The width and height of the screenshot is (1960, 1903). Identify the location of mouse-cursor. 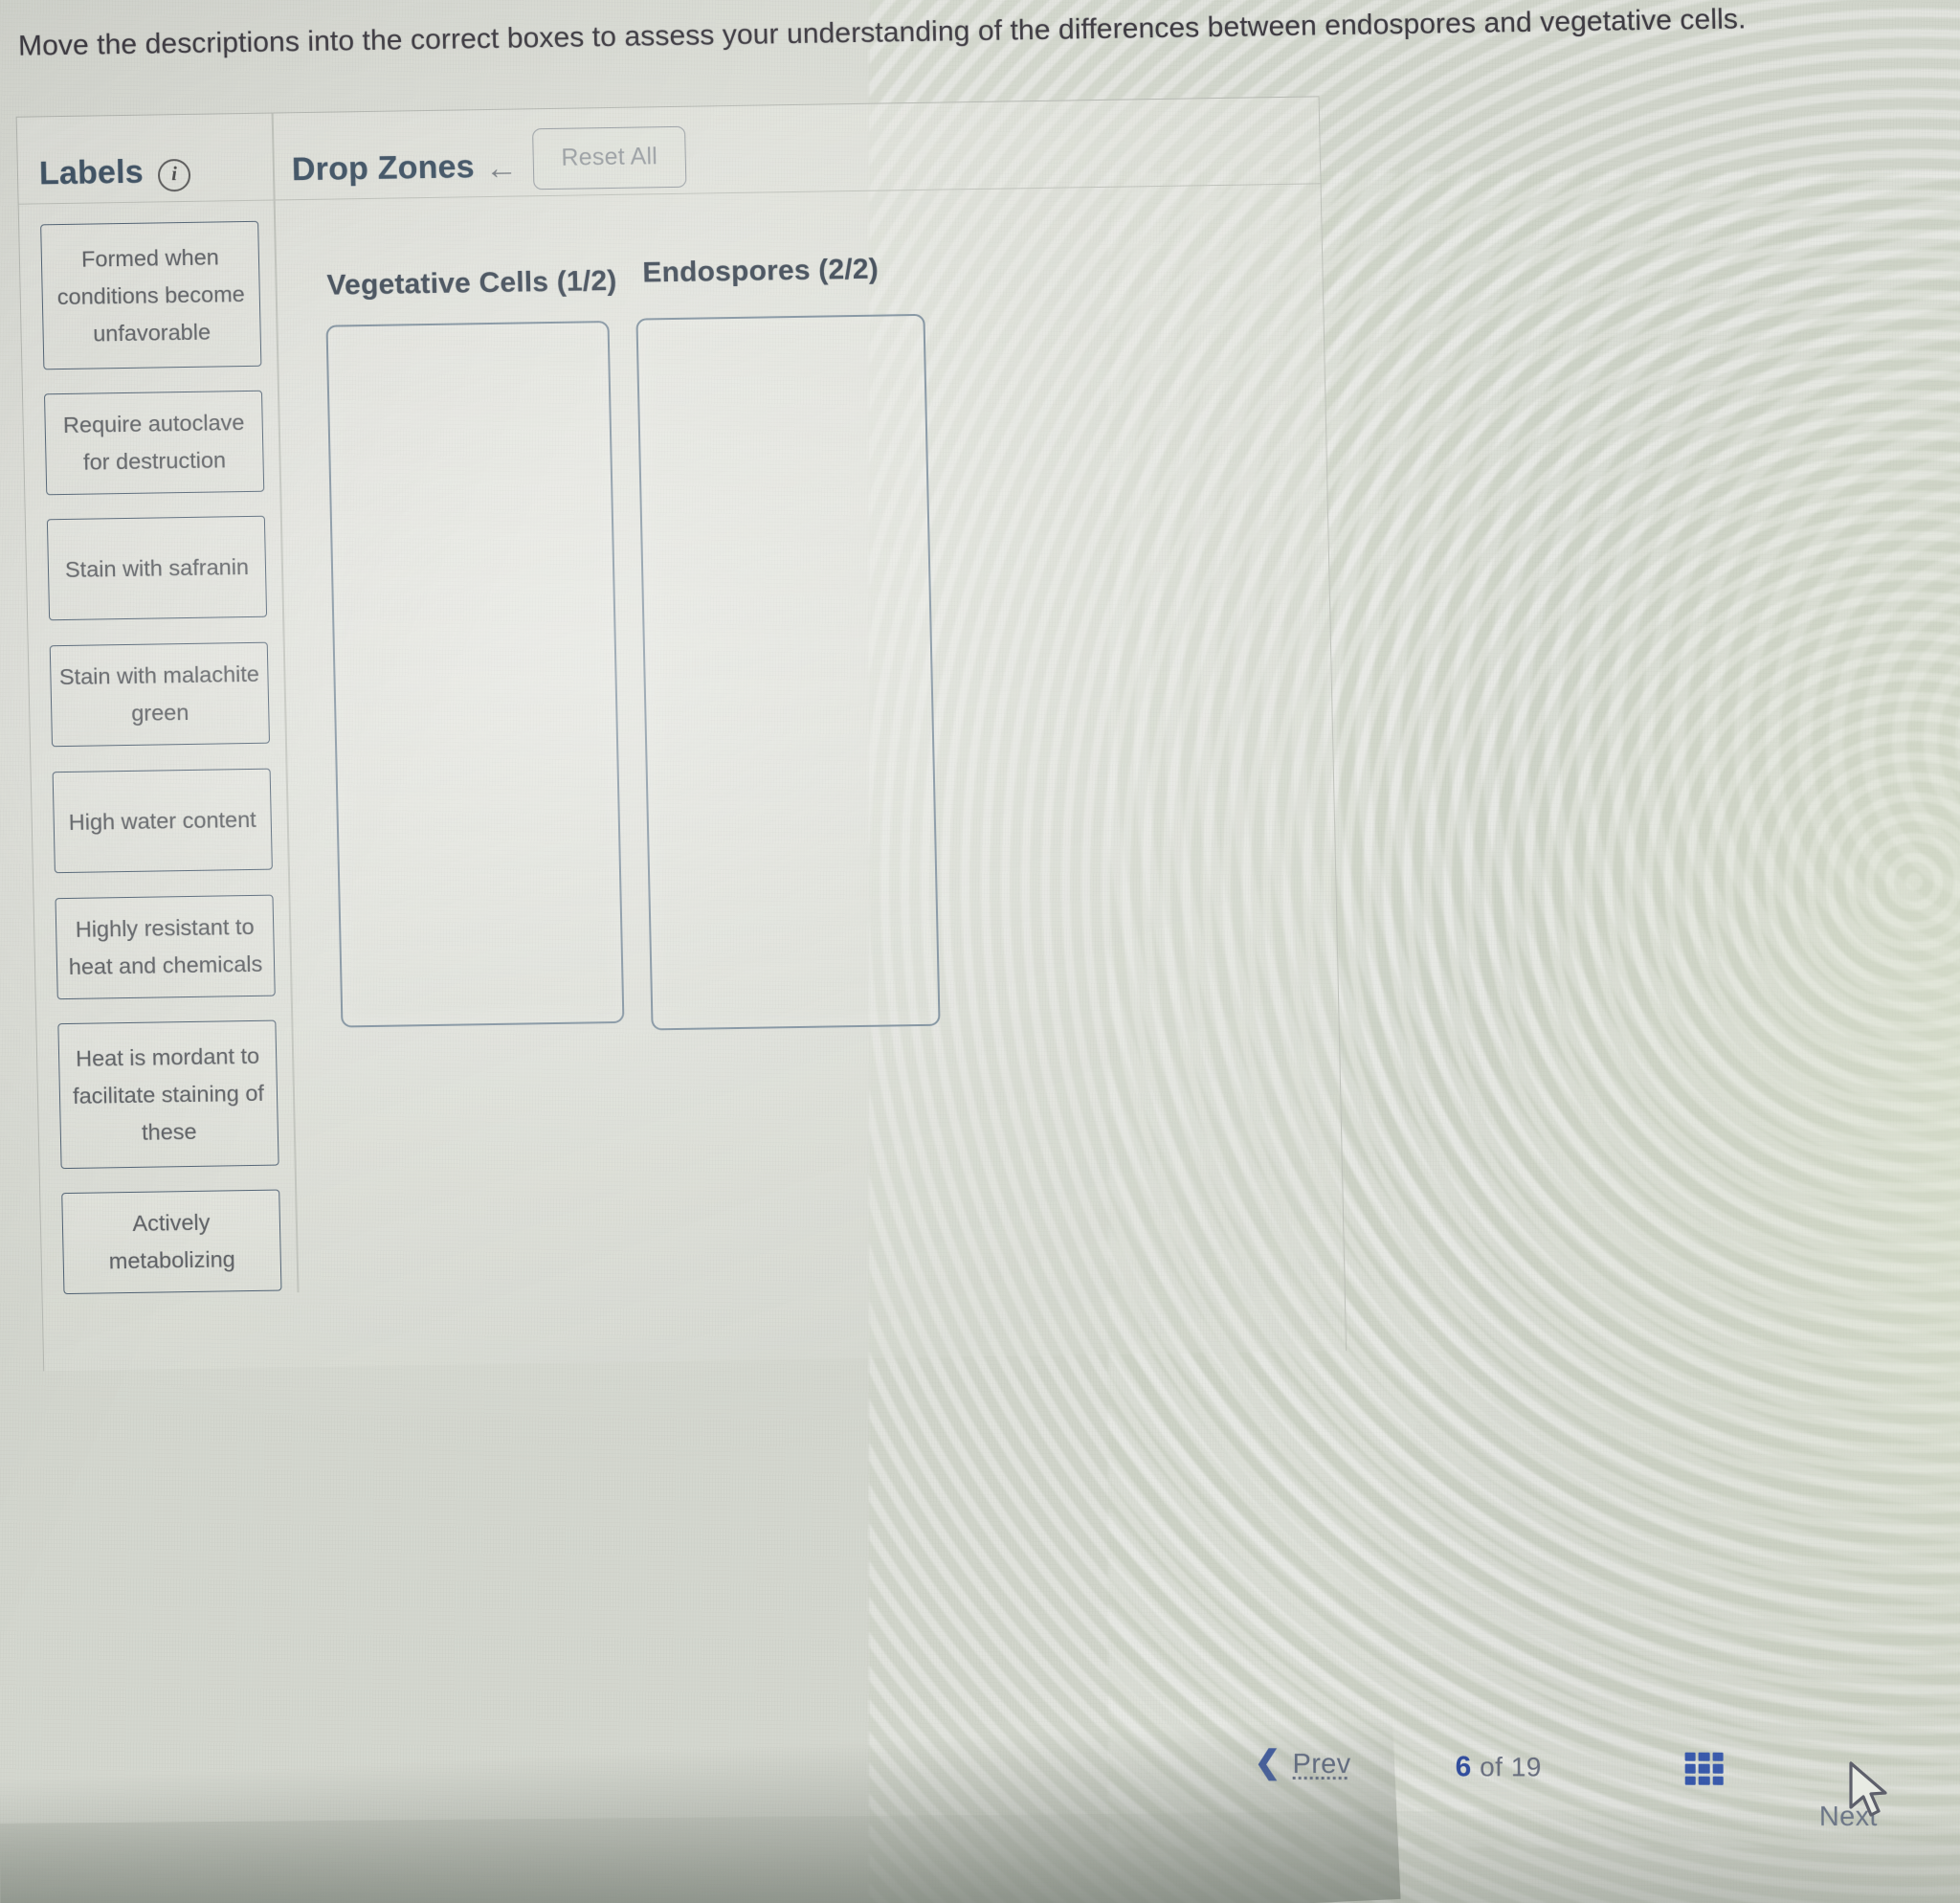
(1868, 1789).